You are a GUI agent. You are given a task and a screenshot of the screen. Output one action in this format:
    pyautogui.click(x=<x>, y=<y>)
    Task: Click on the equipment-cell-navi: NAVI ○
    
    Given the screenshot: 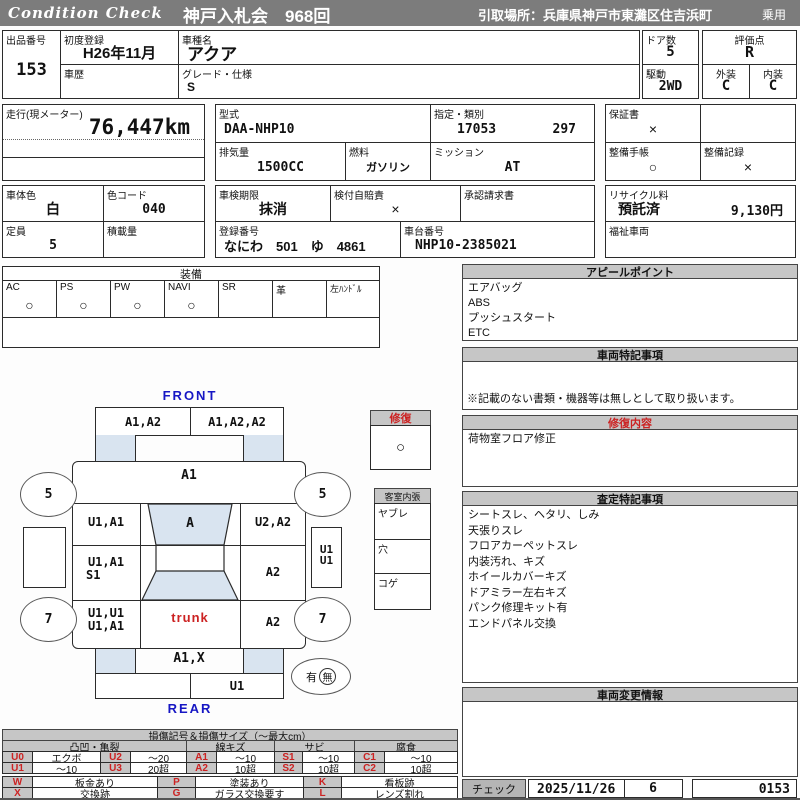 What is the action you would take?
    pyautogui.click(x=191, y=299)
    